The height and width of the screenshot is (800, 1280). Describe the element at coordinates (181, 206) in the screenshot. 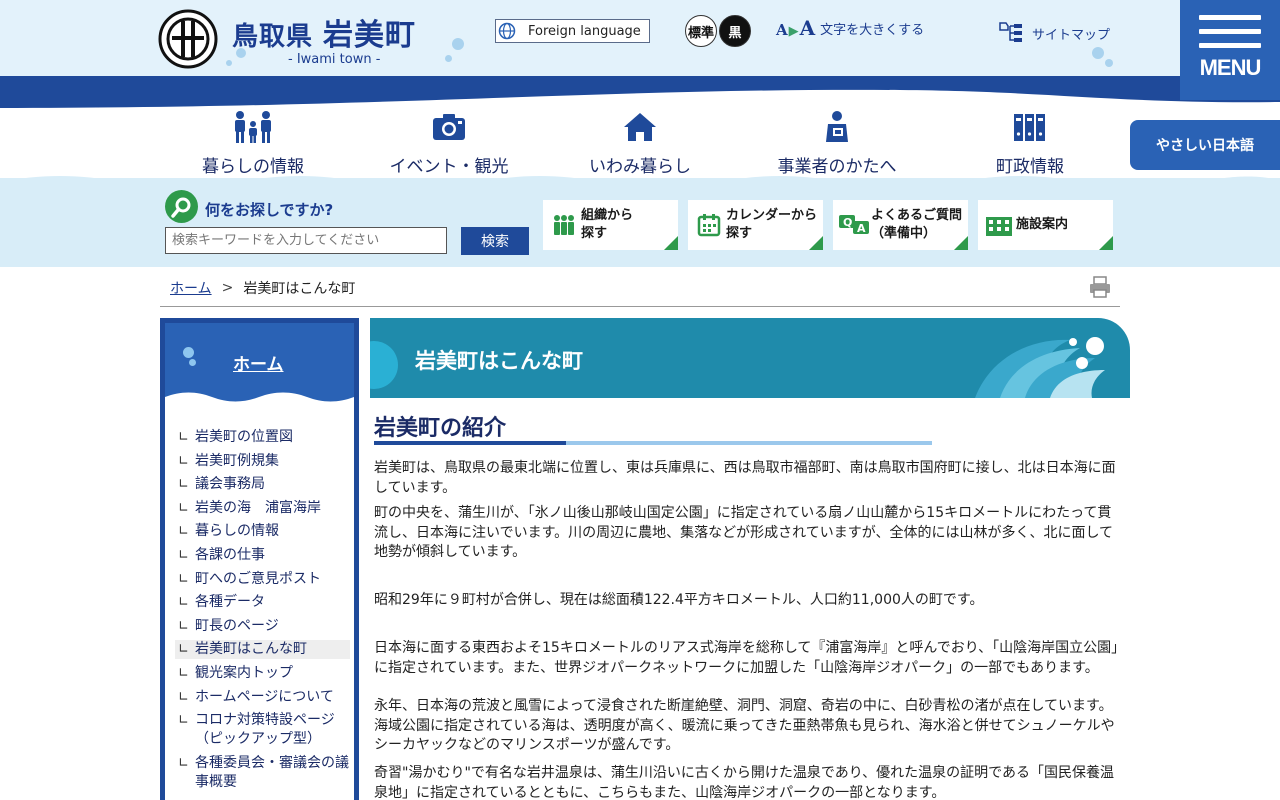

I see `search-magnifier-icon` at that location.